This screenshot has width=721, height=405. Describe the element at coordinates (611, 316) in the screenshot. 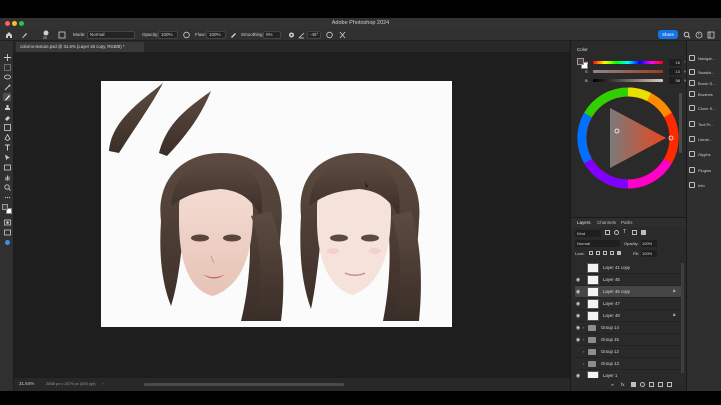

I see `layer-name: Layer 48` at that location.